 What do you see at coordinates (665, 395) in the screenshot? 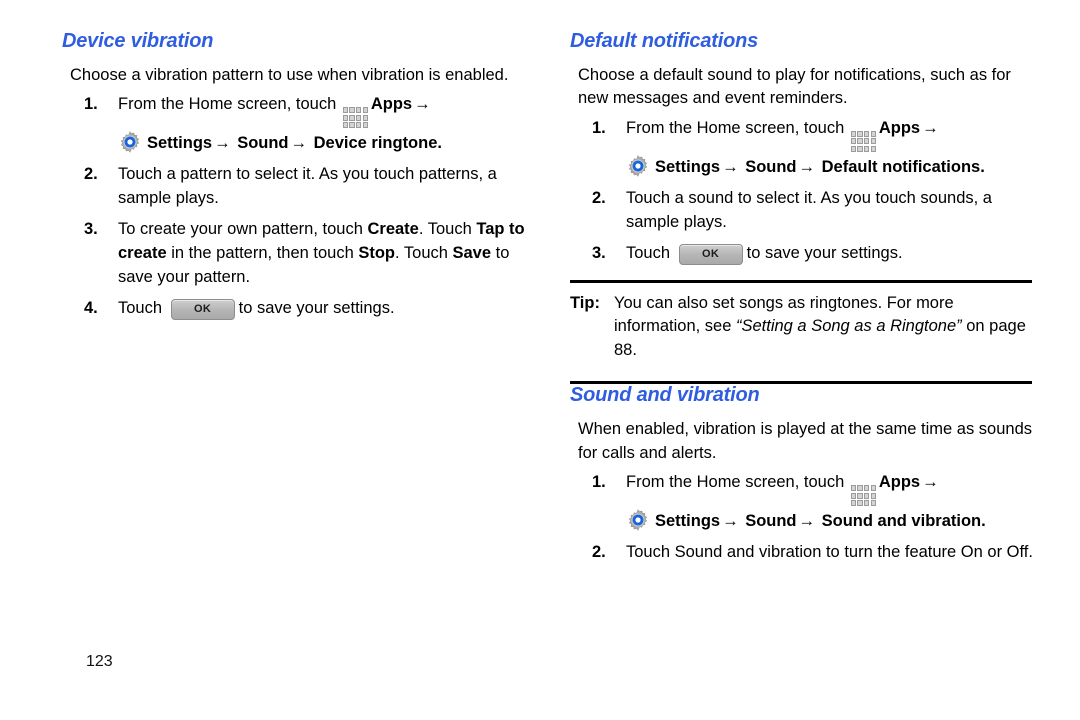
I see `page-title-sound-and-vibration: Sound and vibration` at bounding box center [665, 395].